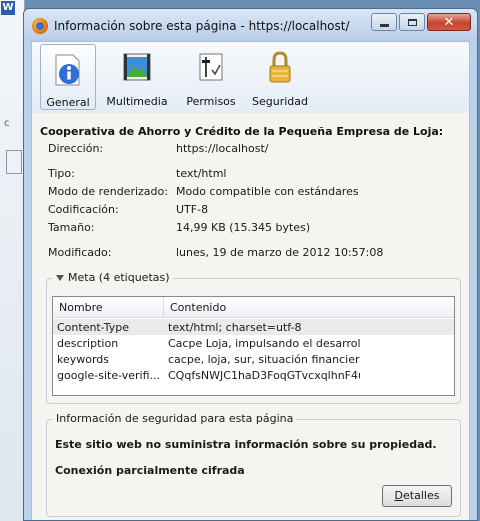 The width and height of the screenshot is (480, 521). Describe the element at coordinates (399, 495) in the screenshot. I see `details-accel: D` at that location.